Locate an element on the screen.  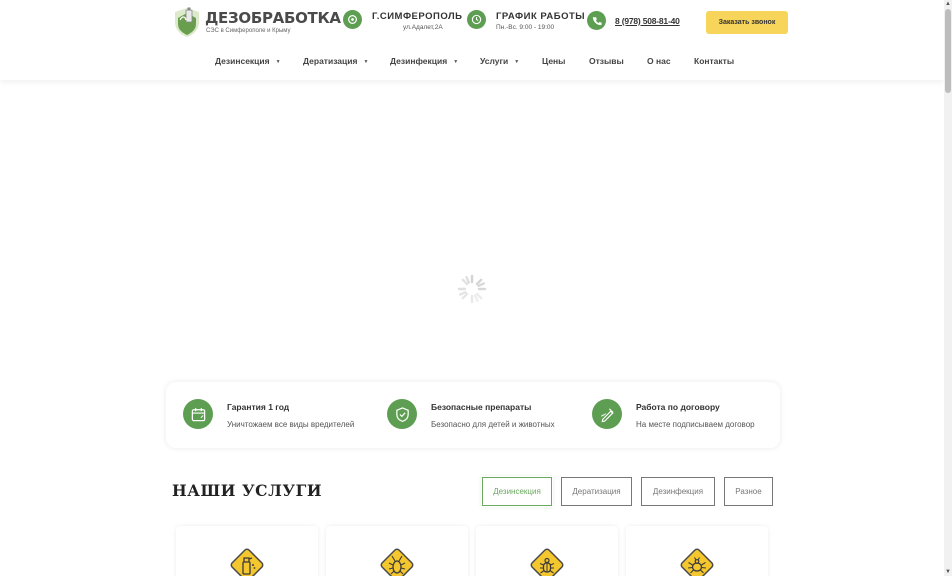
feature-title: Работа по договору is located at coordinates (678, 407).